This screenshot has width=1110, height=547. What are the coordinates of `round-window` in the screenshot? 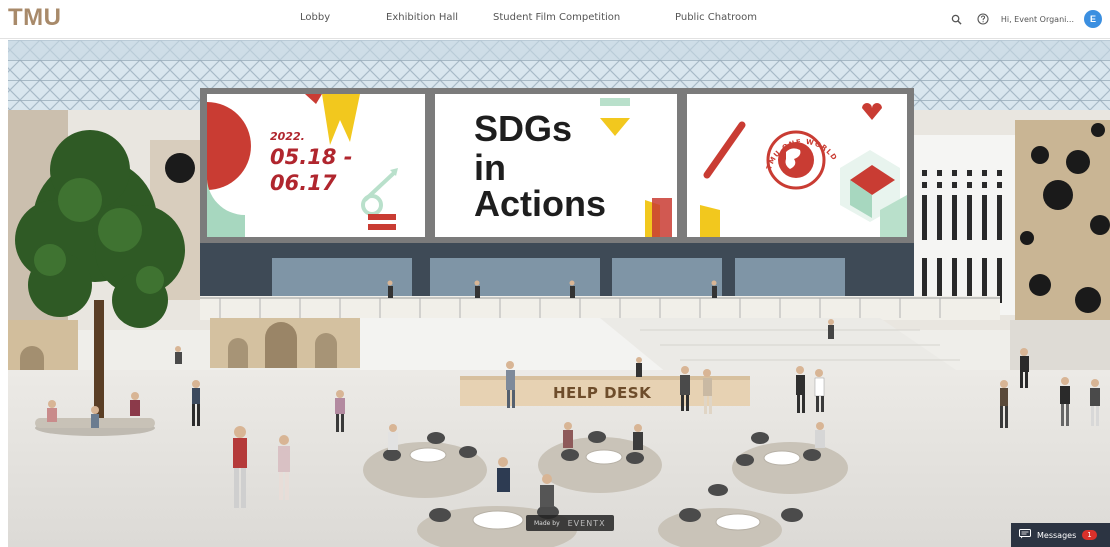 It's located at (180, 168).